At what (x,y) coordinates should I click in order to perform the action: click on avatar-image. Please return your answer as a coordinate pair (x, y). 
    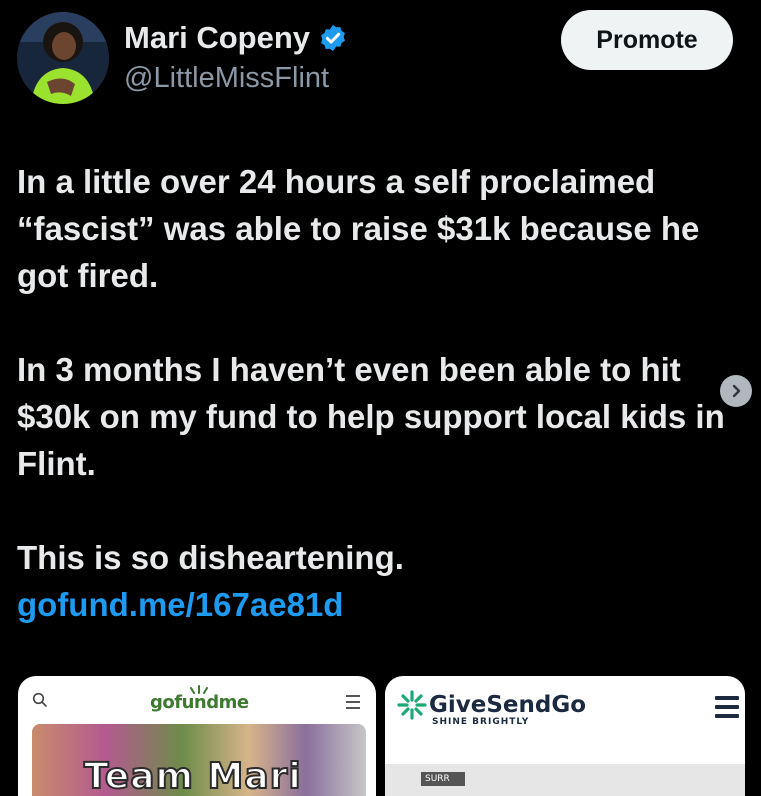
    Looking at the image, I should click on (63, 58).